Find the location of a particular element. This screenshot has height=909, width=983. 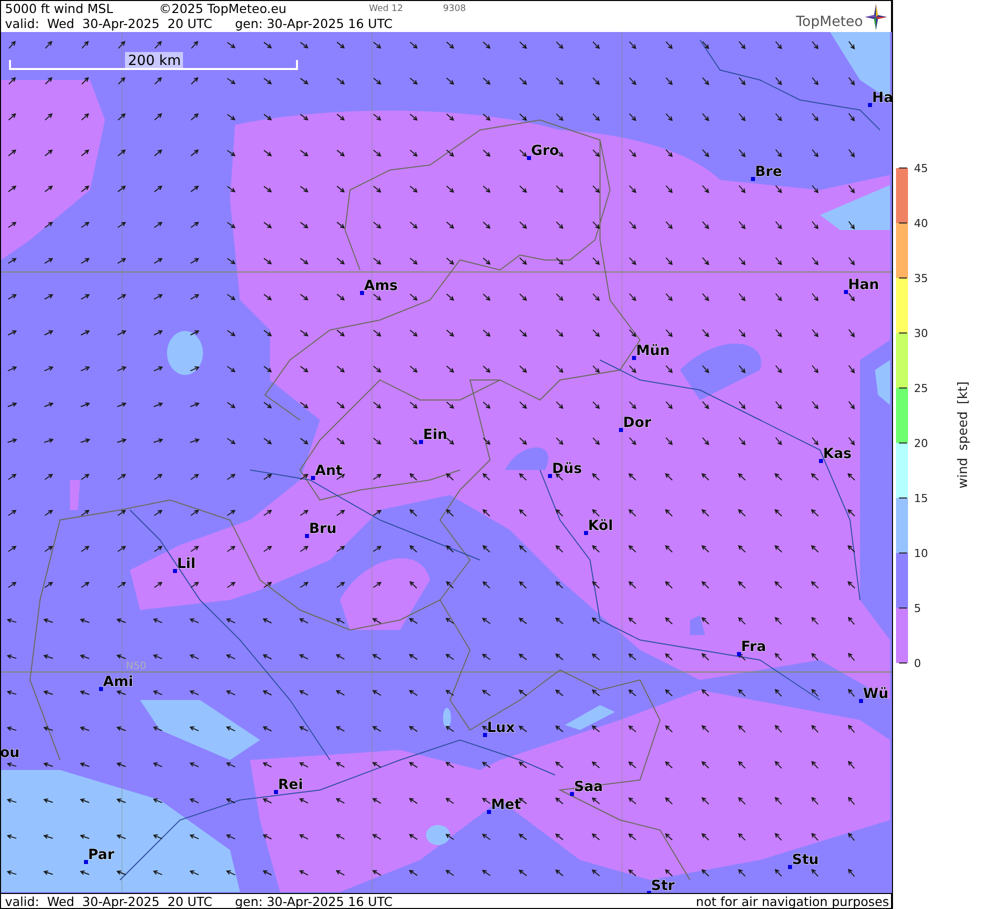

city-label: Par is located at coordinates (101, 855).